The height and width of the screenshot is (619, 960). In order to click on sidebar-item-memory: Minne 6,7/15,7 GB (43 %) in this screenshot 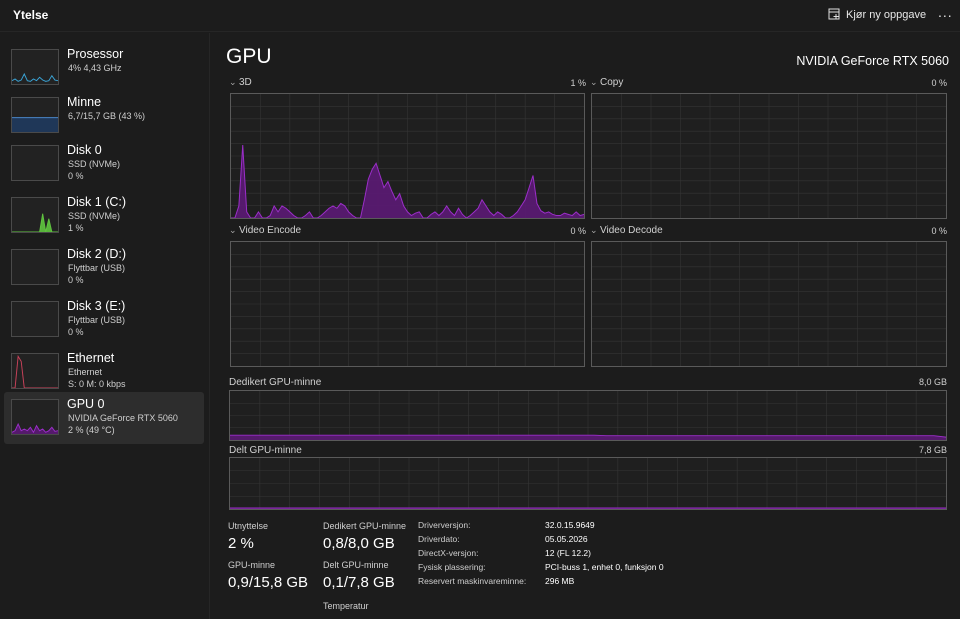, I will do `click(104, 116)`.